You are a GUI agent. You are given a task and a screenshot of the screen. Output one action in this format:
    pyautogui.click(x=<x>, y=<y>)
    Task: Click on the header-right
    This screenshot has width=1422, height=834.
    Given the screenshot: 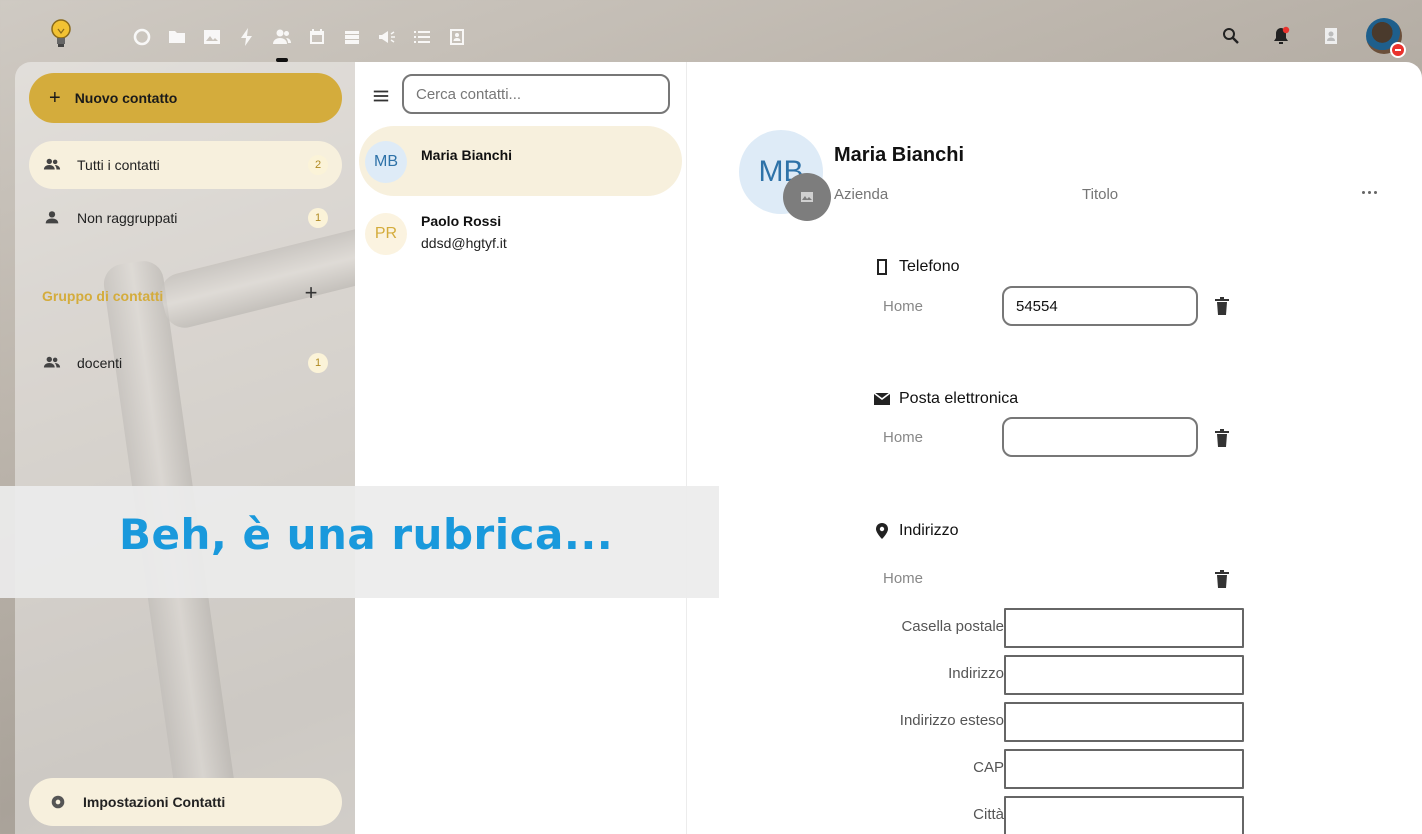 What is the action you would take?
    pyautogui.click(x=1311, y=38)
    